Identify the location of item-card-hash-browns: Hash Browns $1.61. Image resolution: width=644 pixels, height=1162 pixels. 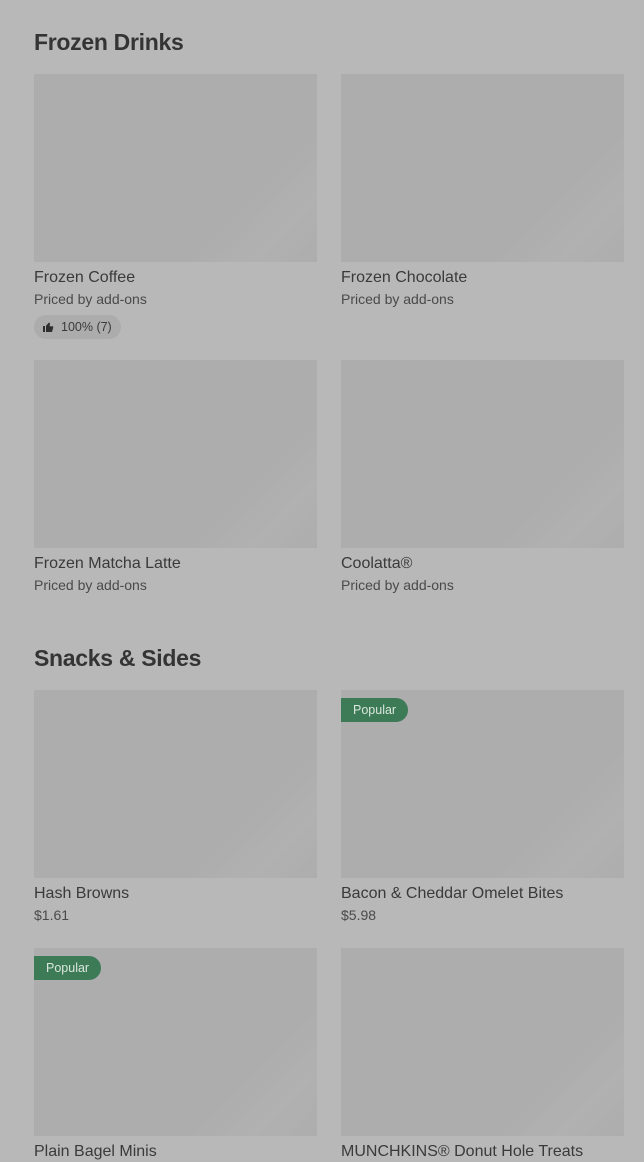
(175, 807).